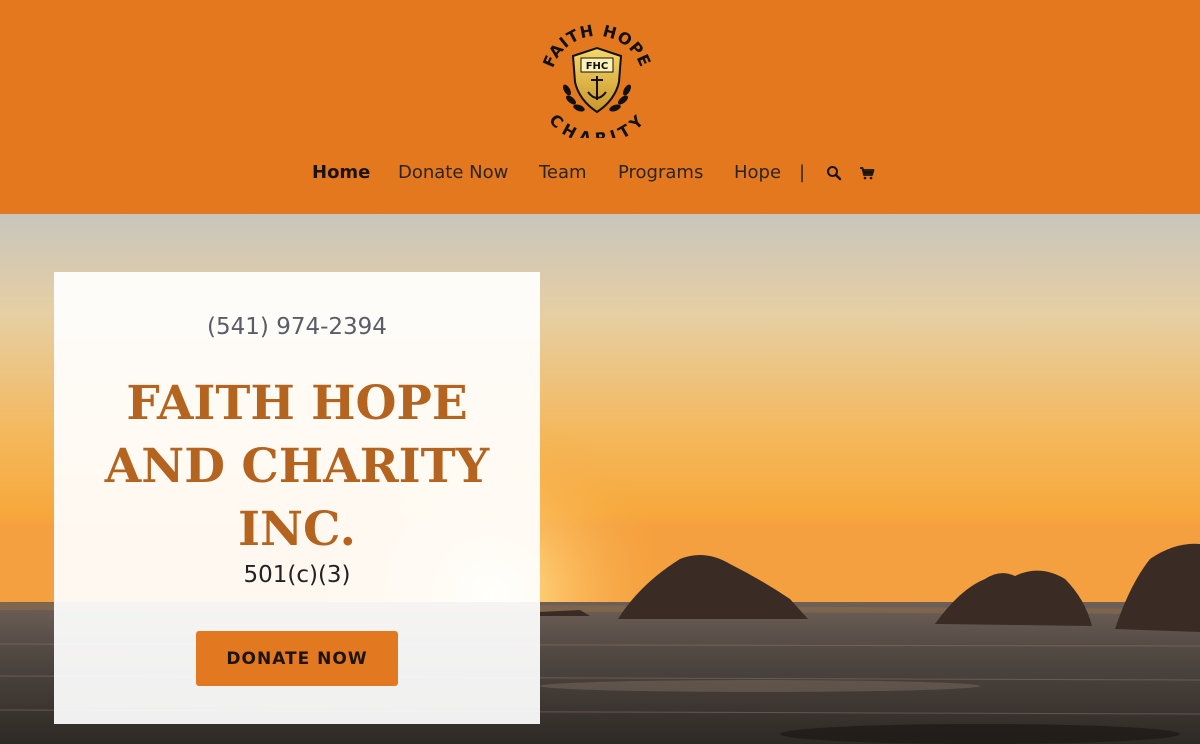 This screenshot has height=744, width=1200. I want to click on logo-bottom-text: CHARITY, so click(595, 124).